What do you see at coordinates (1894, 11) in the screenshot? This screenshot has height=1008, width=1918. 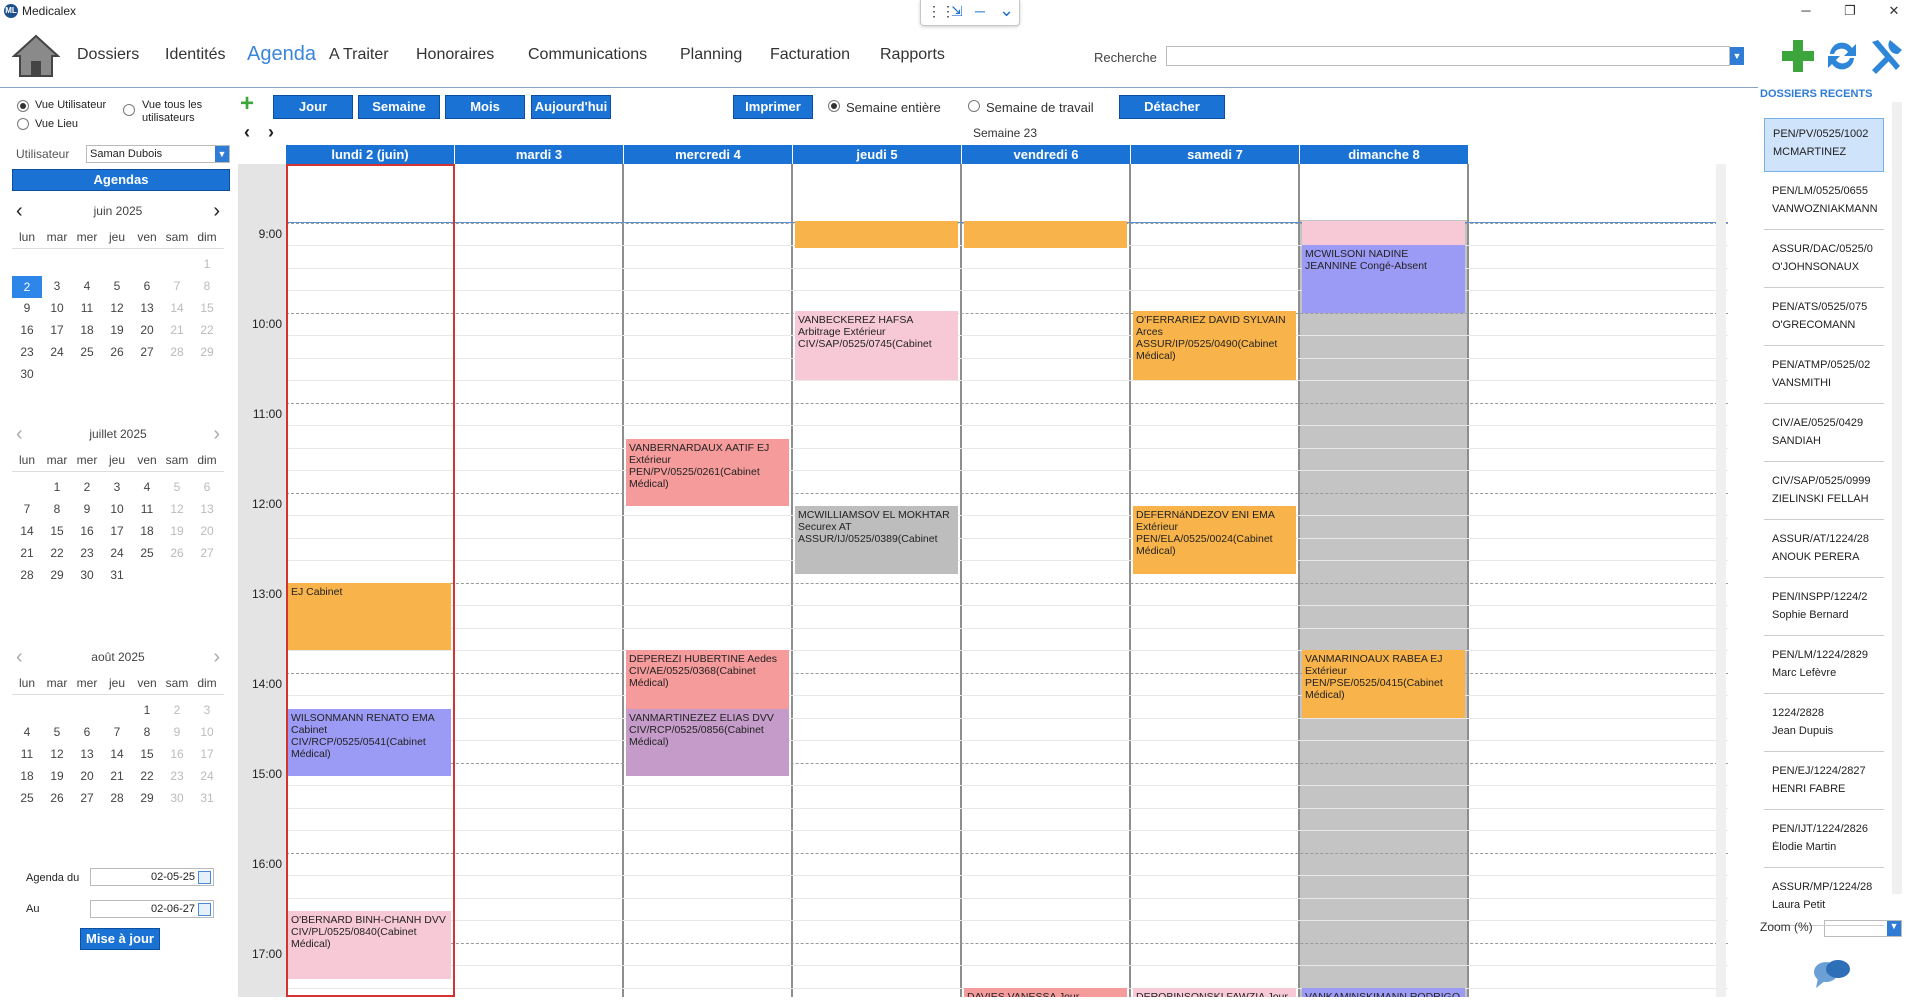 I see `close-button: ✕` at bounding box center [1894, 11].